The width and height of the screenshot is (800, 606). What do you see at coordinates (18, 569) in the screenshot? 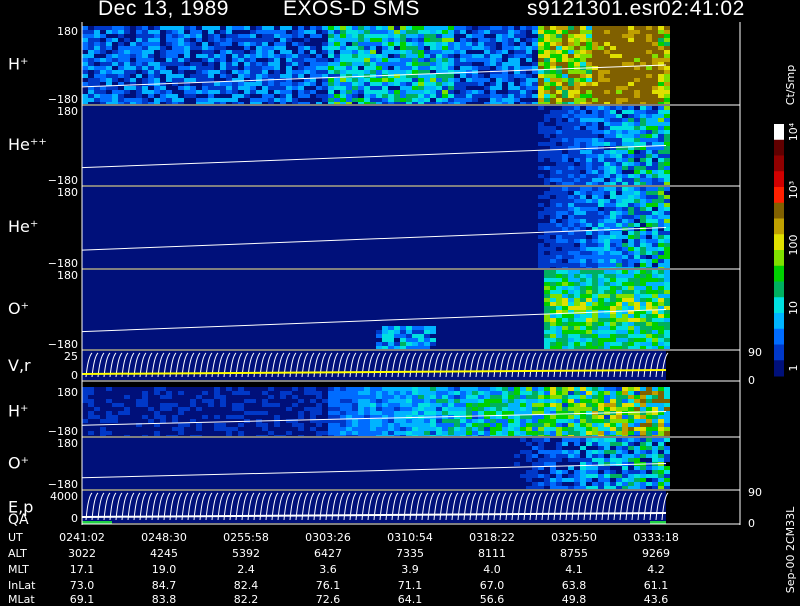
I see `ephemeris-row-label: MLT` at bounding box center [18, 569].